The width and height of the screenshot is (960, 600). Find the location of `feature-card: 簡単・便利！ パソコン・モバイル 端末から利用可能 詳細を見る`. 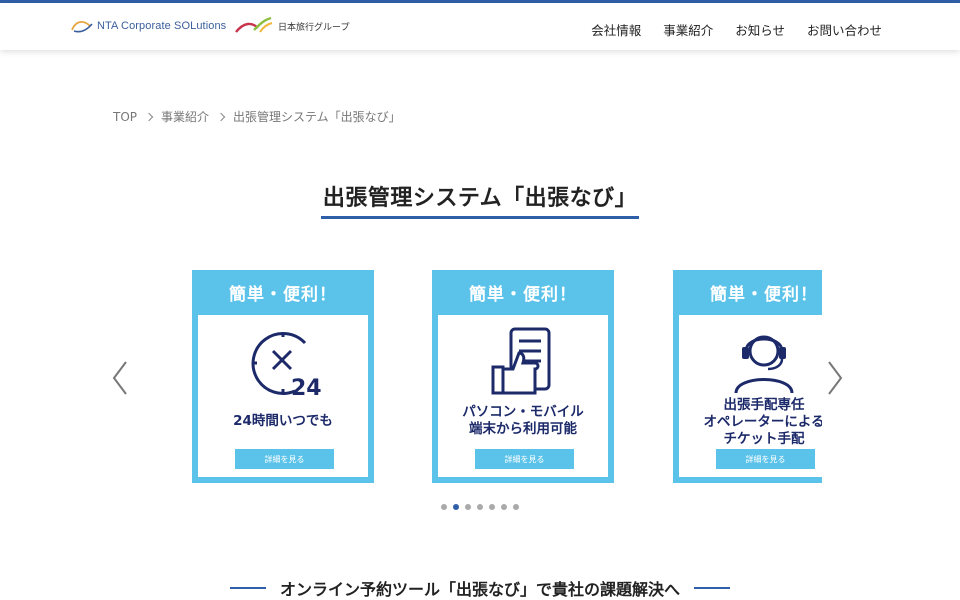

feature-card: 簡単・便利！ パソコン・モバイル 端末から利用可能 詳細を見る is located at coordinates (523, 376).